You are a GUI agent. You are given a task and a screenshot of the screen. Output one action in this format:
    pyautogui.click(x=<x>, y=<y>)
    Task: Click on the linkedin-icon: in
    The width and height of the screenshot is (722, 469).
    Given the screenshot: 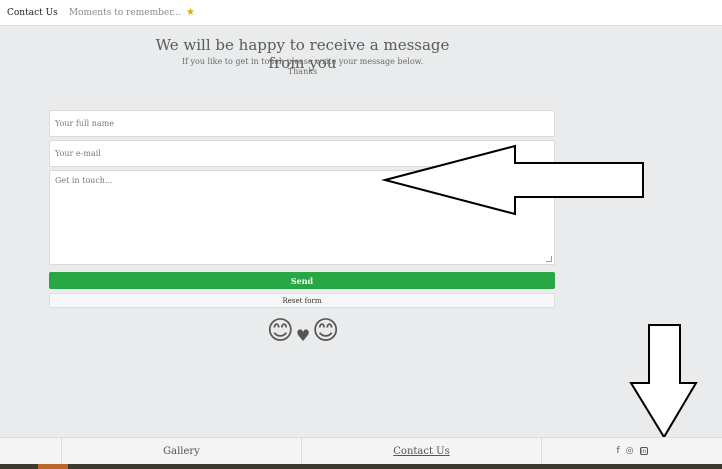 What is the action you would take?
    pyautogui.click(x=643, y=451)
    